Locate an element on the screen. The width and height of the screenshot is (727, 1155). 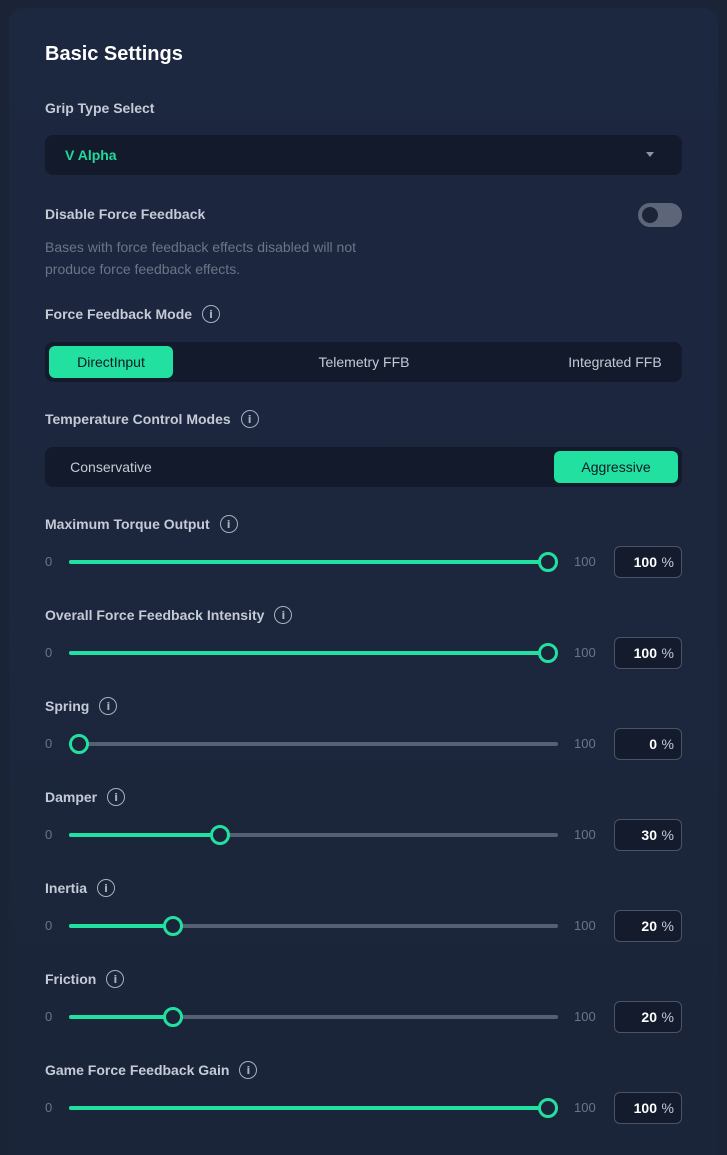
inertia-slider-row: 0 100 20% is located at coordinates (363, 926).